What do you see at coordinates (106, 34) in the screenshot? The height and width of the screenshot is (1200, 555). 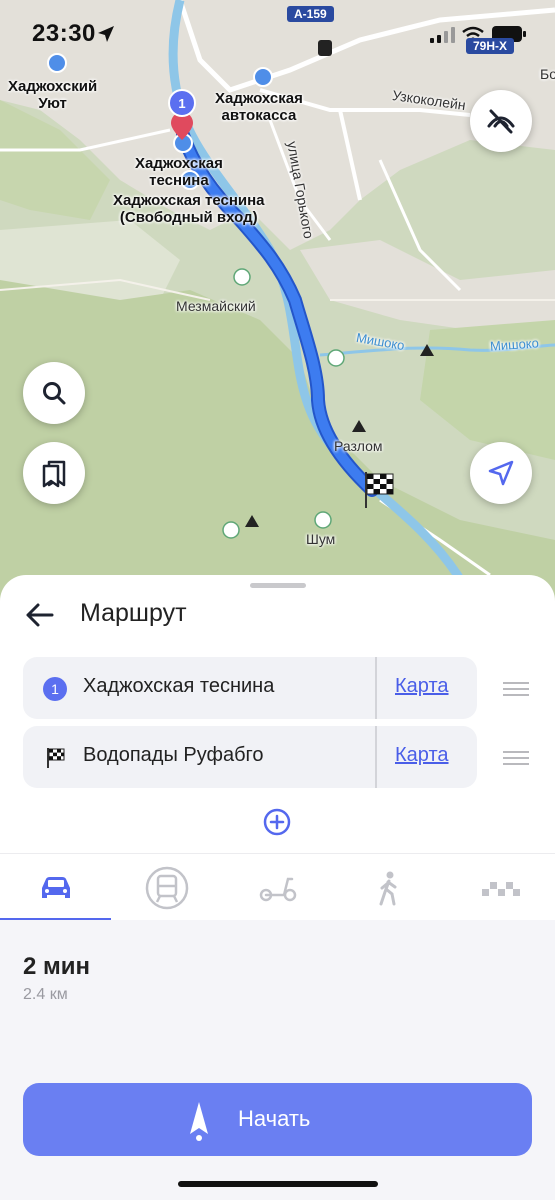 I see `location-arrow-icon` at bounding box center [106, 34].